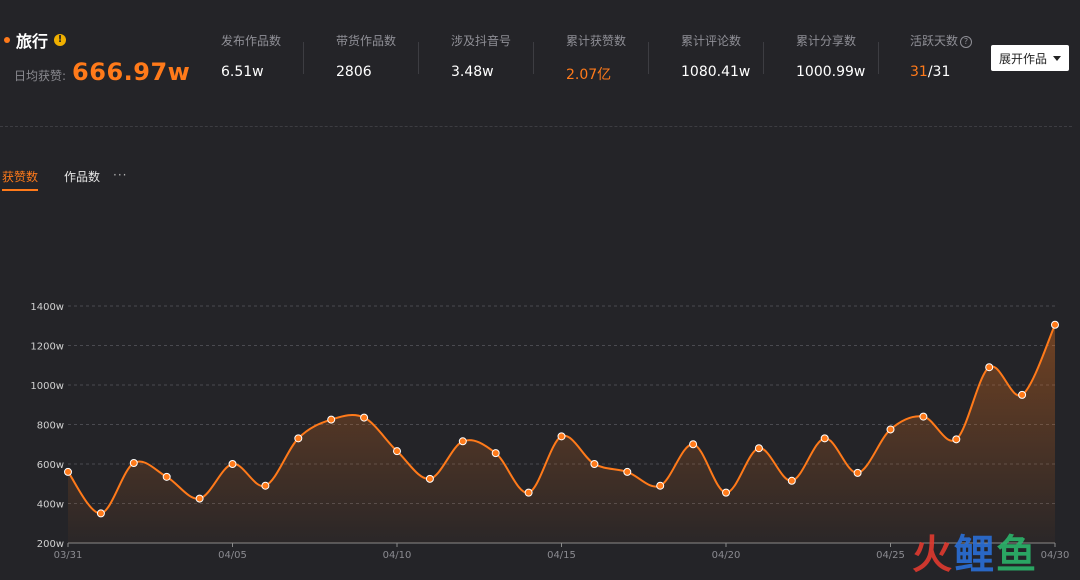 This screenshot has height=580, width=1080. Describe the element at coordinates (68, 555) in the screenshot. I see `x-tick-label: 03/31` at that location.